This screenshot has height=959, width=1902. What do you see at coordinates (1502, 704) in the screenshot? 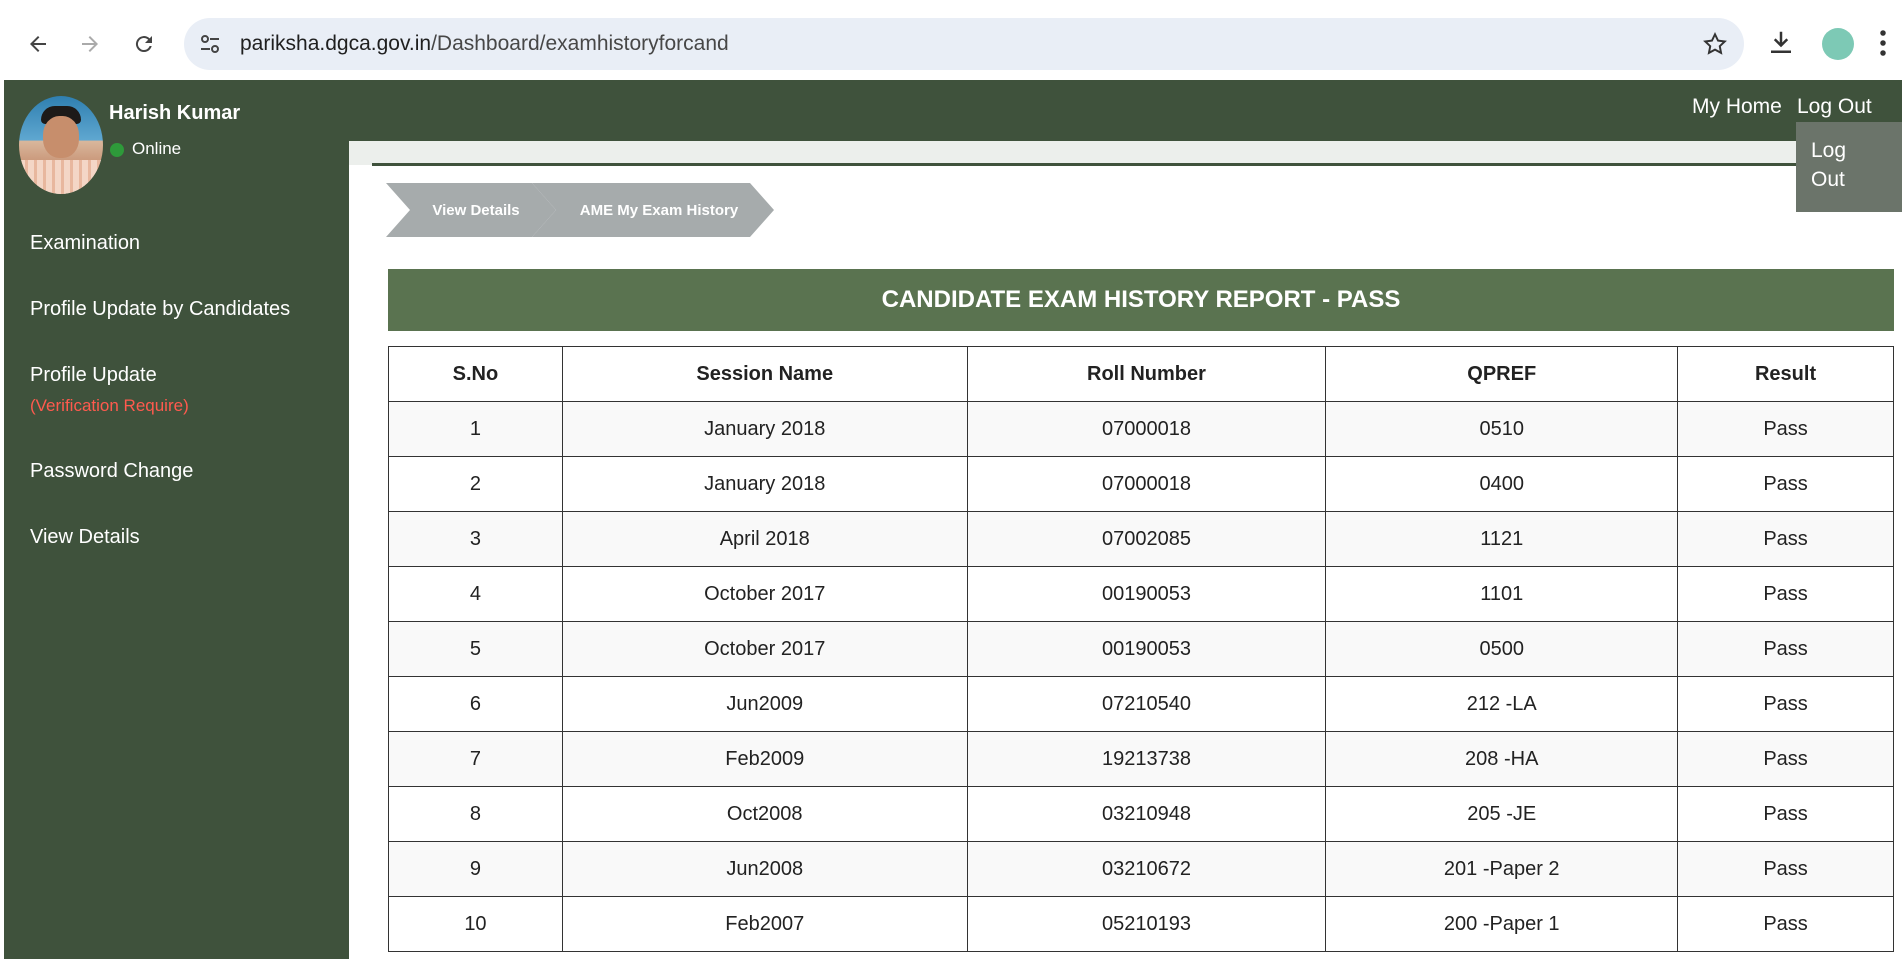
I see `table-cell: 212 -LA` at bounding box center [1502, 704].